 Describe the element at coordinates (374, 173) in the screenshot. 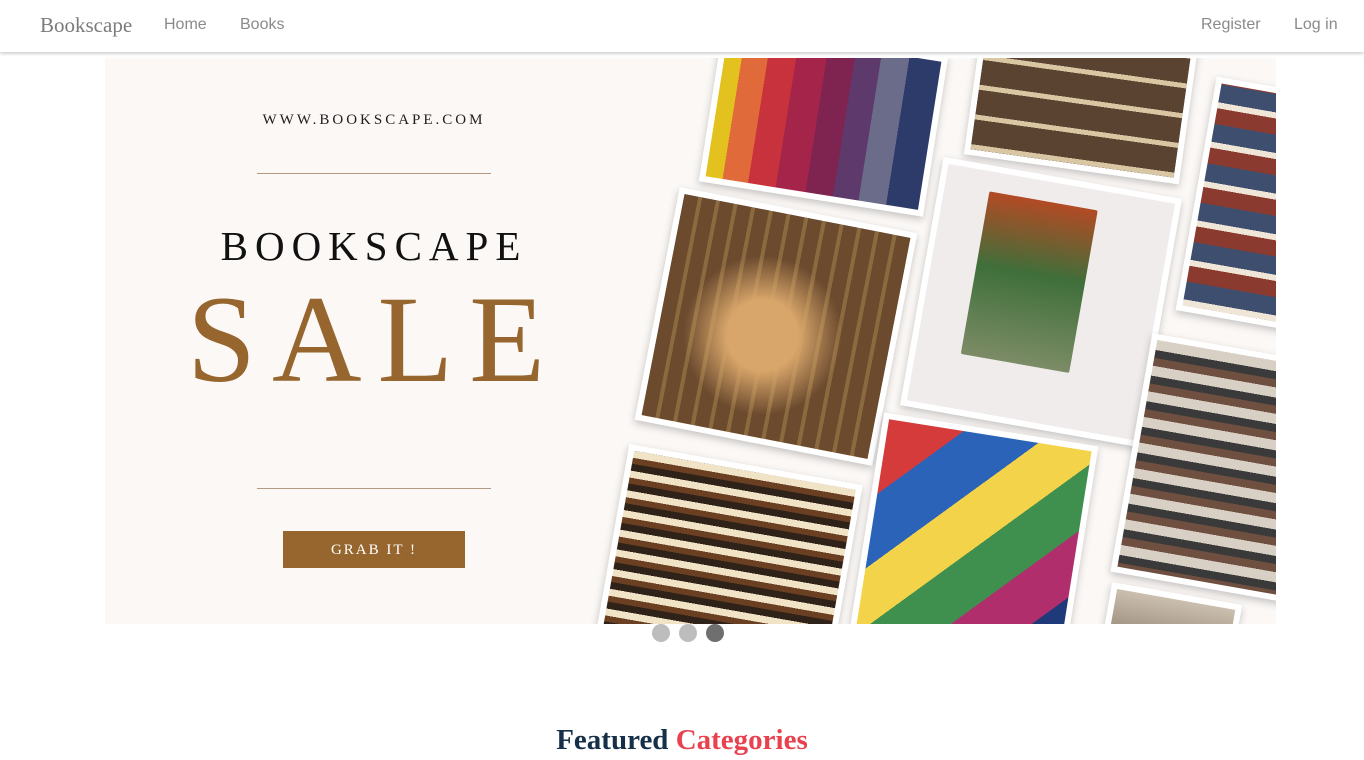

I see `divider-top` at that location.